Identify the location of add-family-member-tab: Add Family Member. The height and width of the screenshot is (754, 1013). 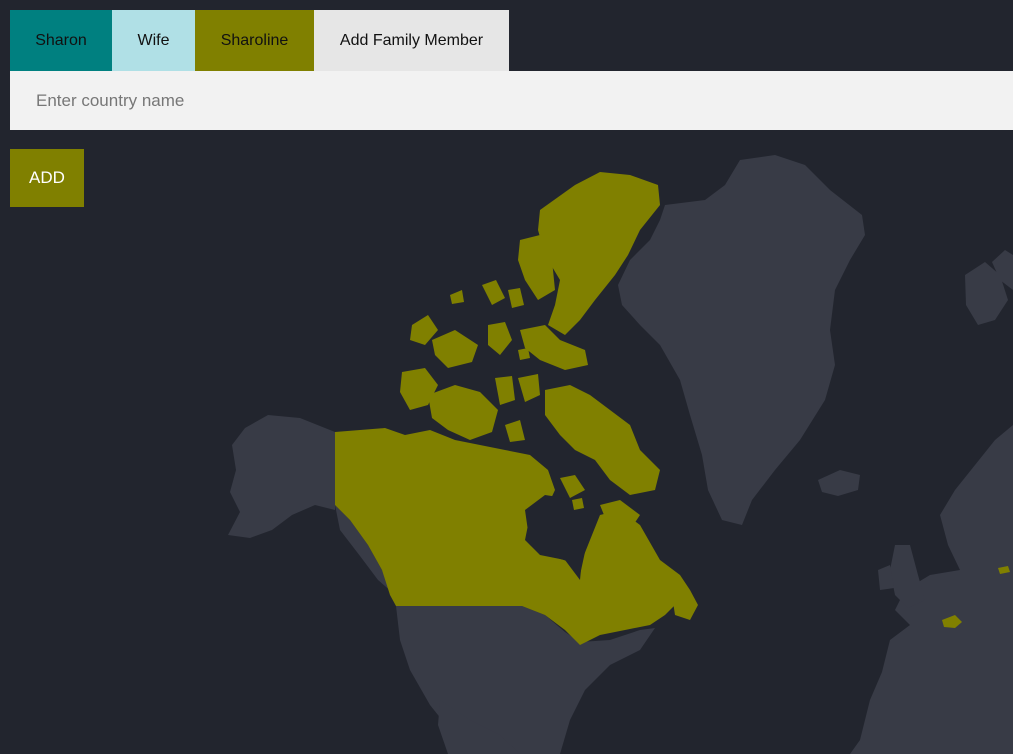
(411, 40).